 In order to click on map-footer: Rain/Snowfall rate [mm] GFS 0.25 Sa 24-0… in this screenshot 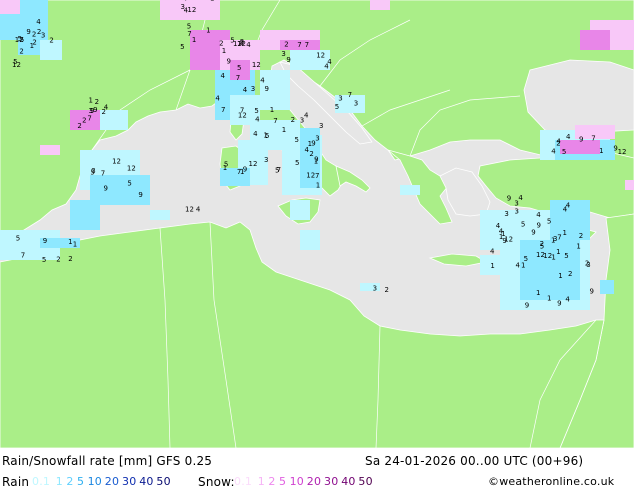, I will do `click(317, 469)`.